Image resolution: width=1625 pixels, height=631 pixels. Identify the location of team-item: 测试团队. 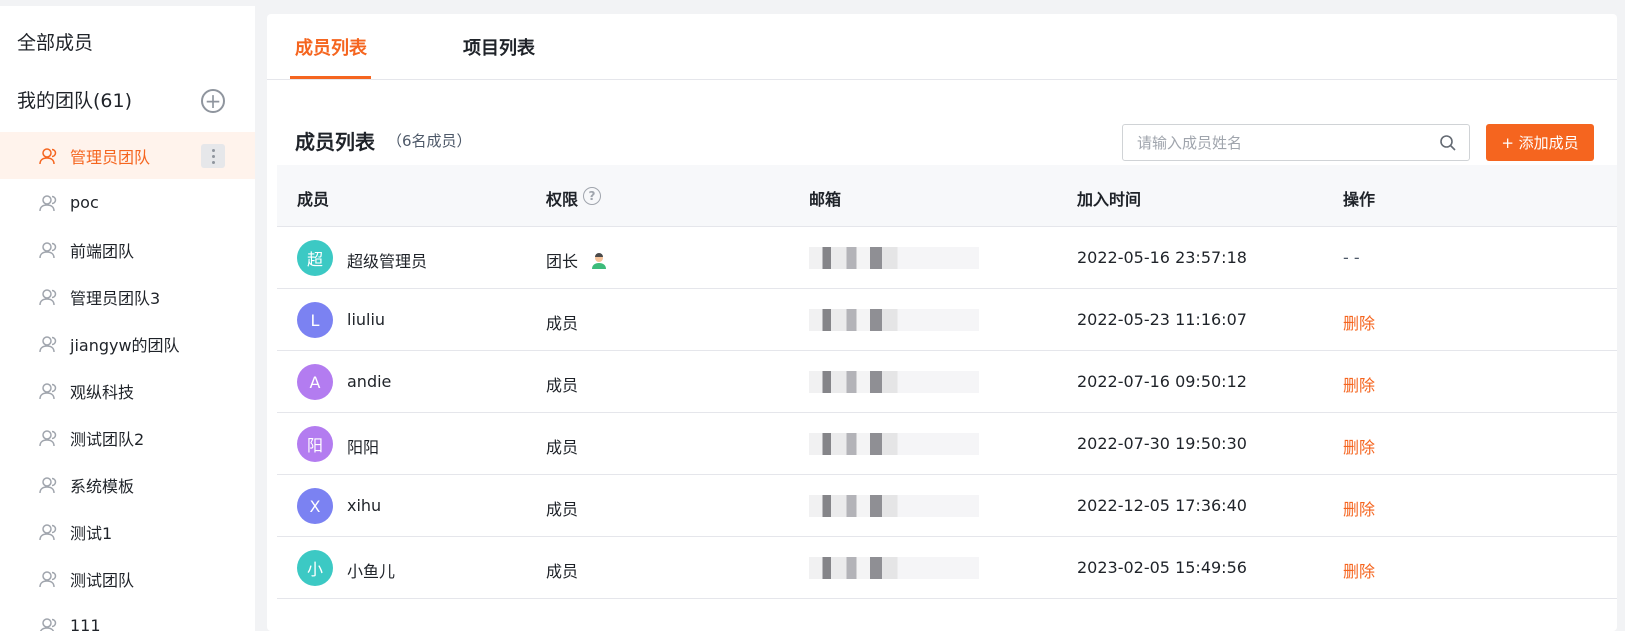
(127, 578).